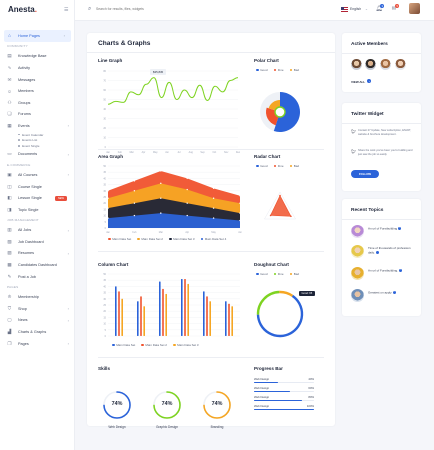 The image size is (434, 450). What do you see at coordinates (37, 187) in the screenshot?
I see `sidebar-item-course-single: ◫ Course Single` at bounding box center [37, 187].